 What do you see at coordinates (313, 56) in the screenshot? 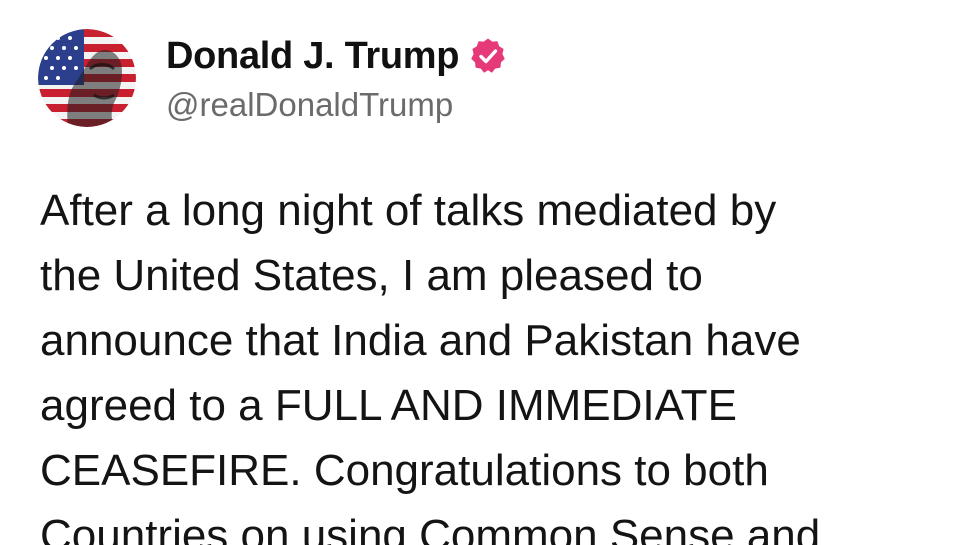
I see `author-display-name: Donald J. Trump` at bounding box center [313, 56].